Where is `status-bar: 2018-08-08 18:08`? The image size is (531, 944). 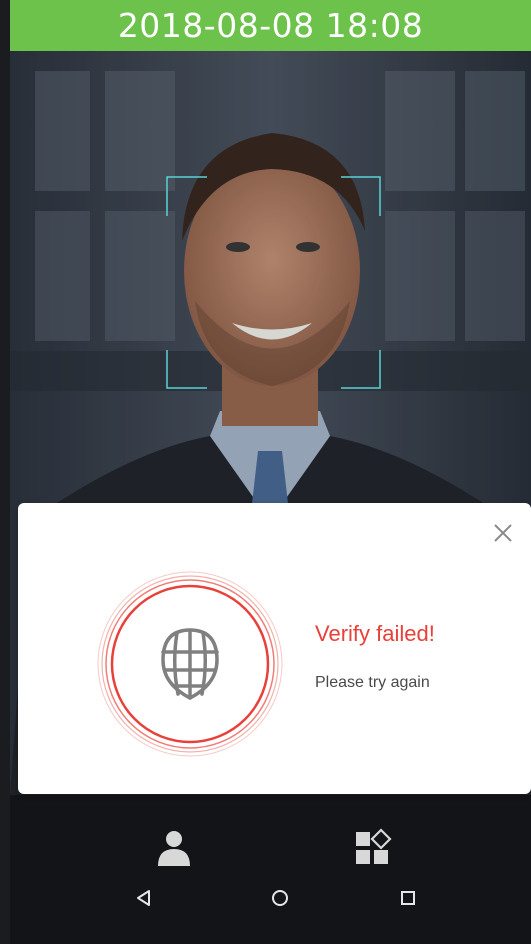 status-bar: 2018-08-08 18:08 is located at coordinates (270, 25).